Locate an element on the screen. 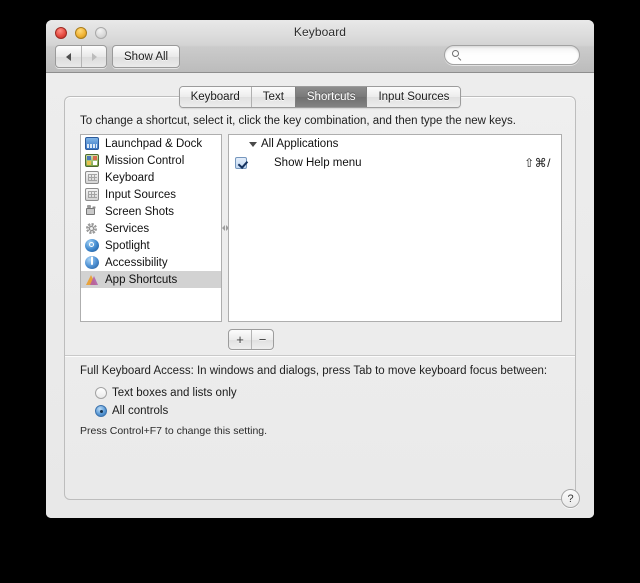  category-label: Services is located at coordinates (127, 228).